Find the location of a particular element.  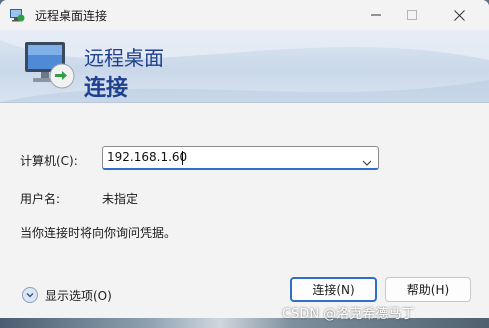

desktop-background is located at coordinates (244, 323).